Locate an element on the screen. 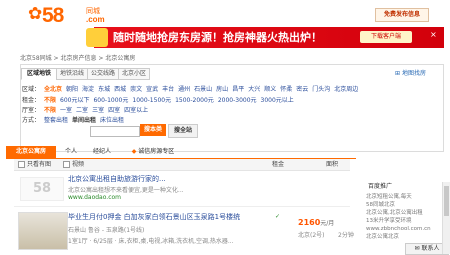  room-label: 厅室： is located at coordinates (31, 110).